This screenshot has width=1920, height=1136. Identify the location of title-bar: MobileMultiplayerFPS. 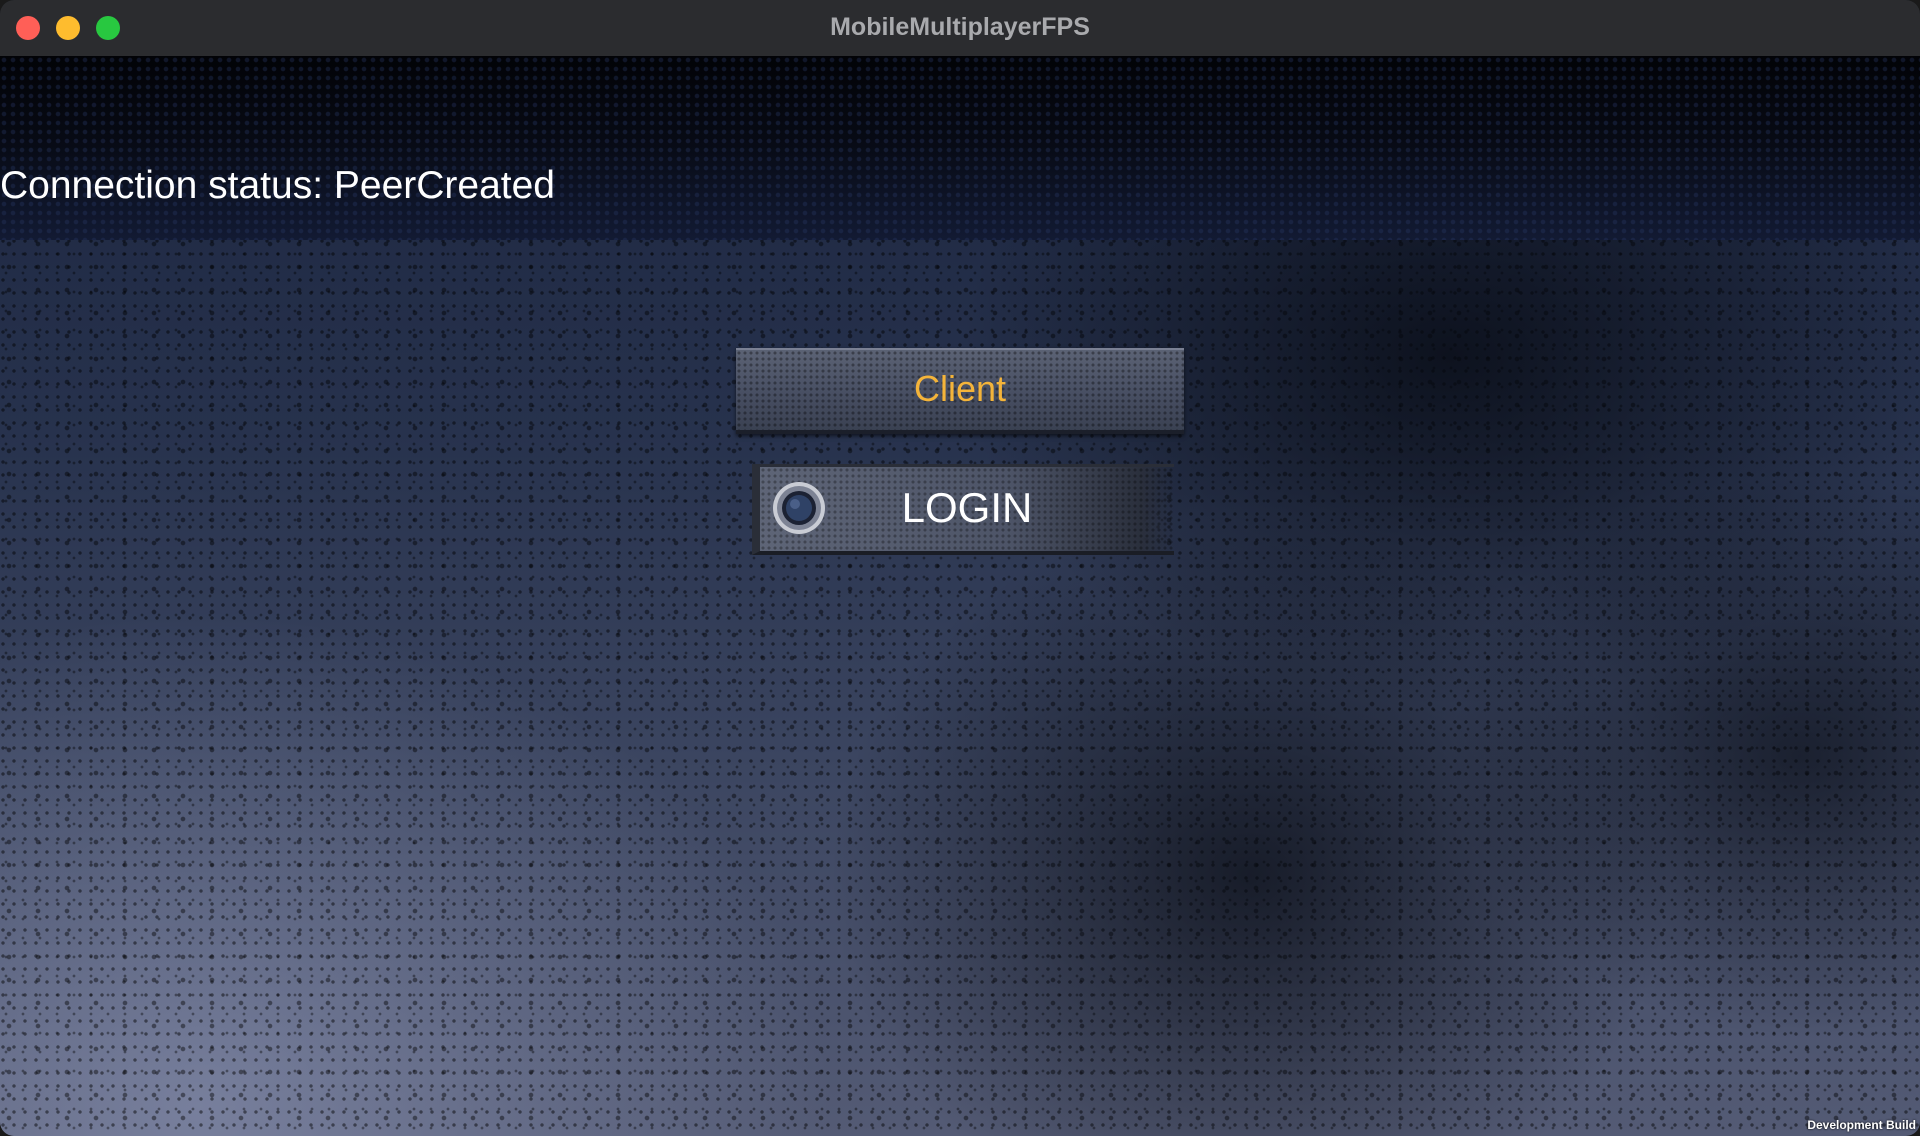
(960, 28).